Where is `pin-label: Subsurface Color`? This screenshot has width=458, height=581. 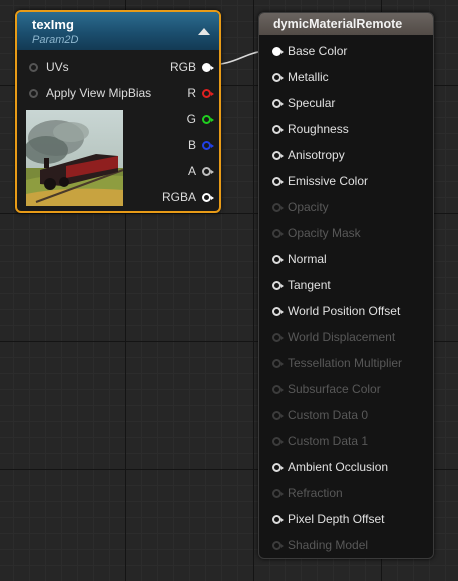 pin-label: Subsurface Color is located at coordinates (334, 389).